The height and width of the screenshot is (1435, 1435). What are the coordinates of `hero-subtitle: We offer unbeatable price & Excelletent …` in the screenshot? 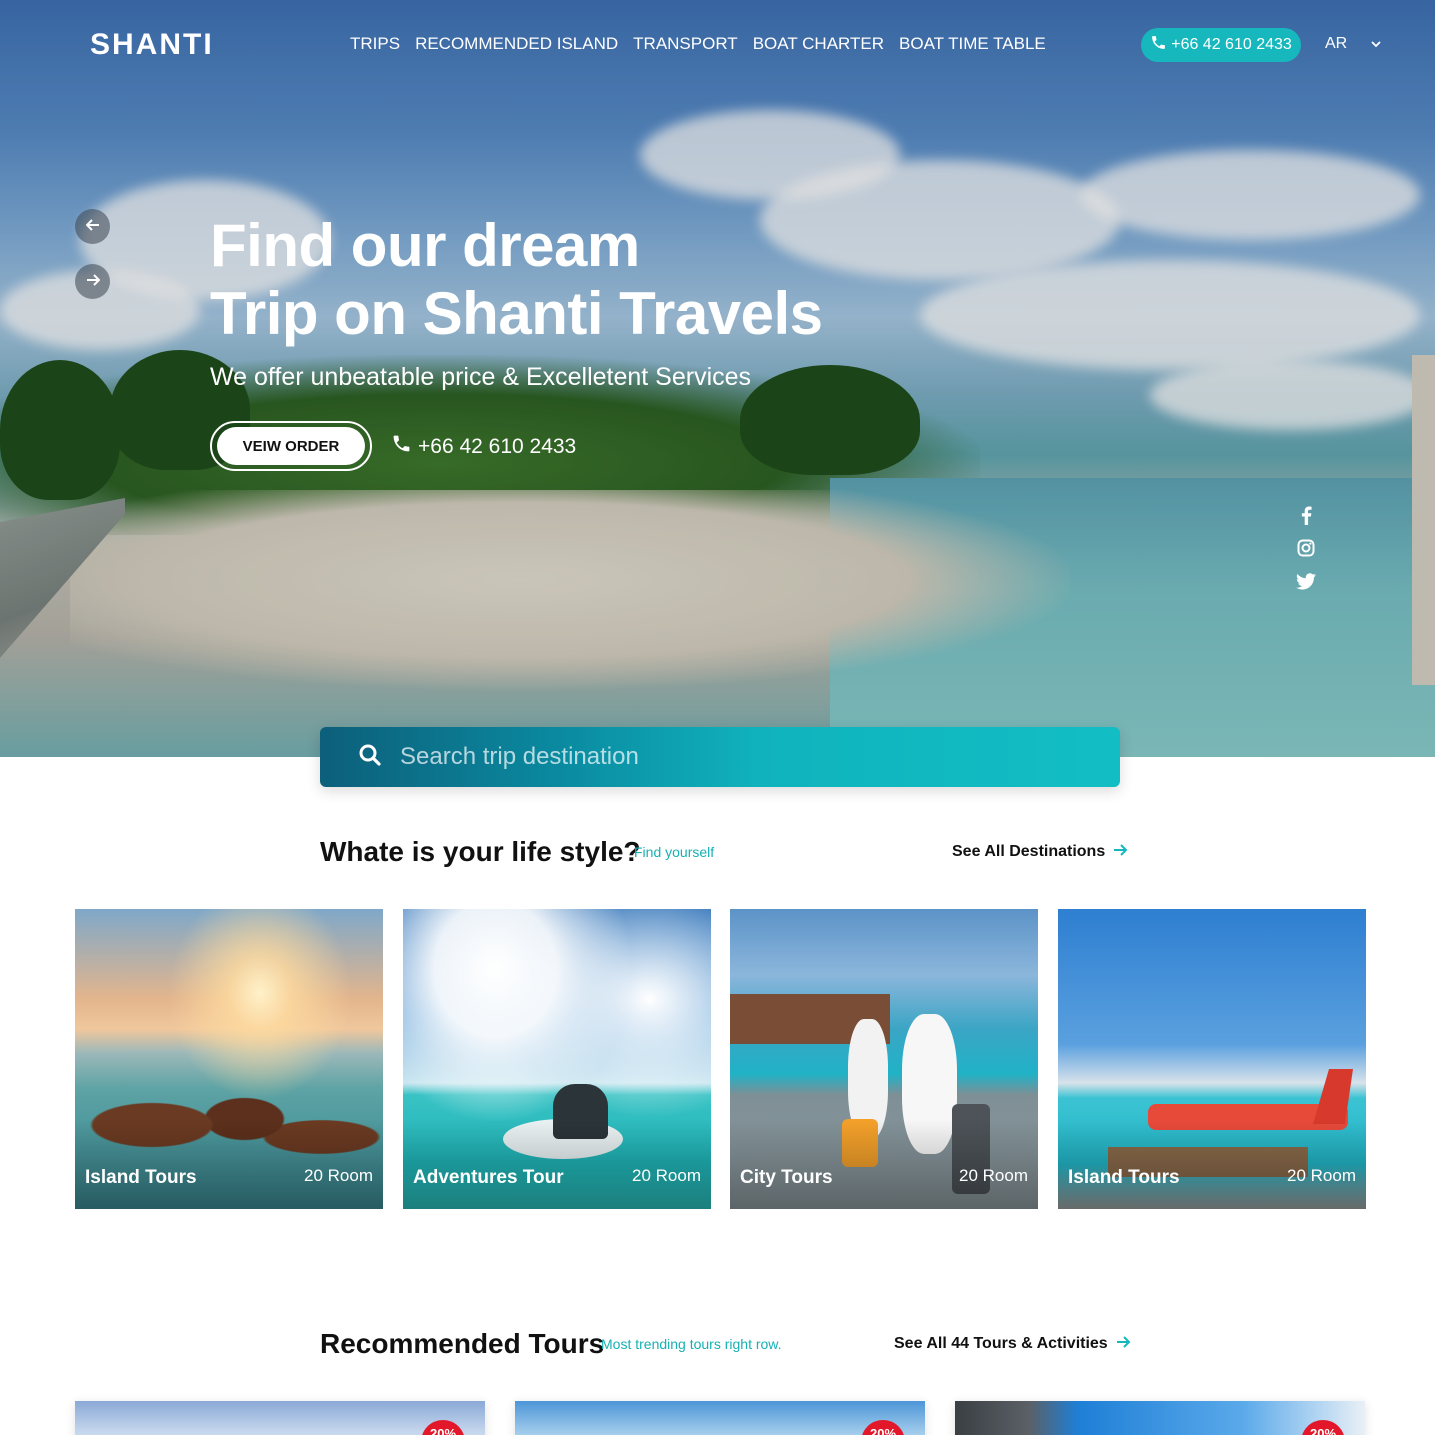 It's located at (481, 377).